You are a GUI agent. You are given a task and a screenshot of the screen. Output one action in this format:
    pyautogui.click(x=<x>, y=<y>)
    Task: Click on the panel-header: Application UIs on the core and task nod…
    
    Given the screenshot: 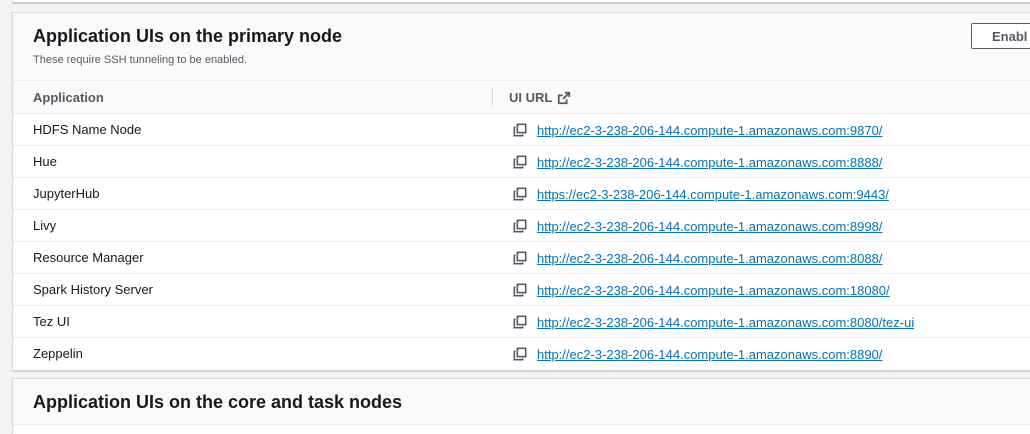 What is the action you would take?
    pyautogui.click(x=521, y=402)
    